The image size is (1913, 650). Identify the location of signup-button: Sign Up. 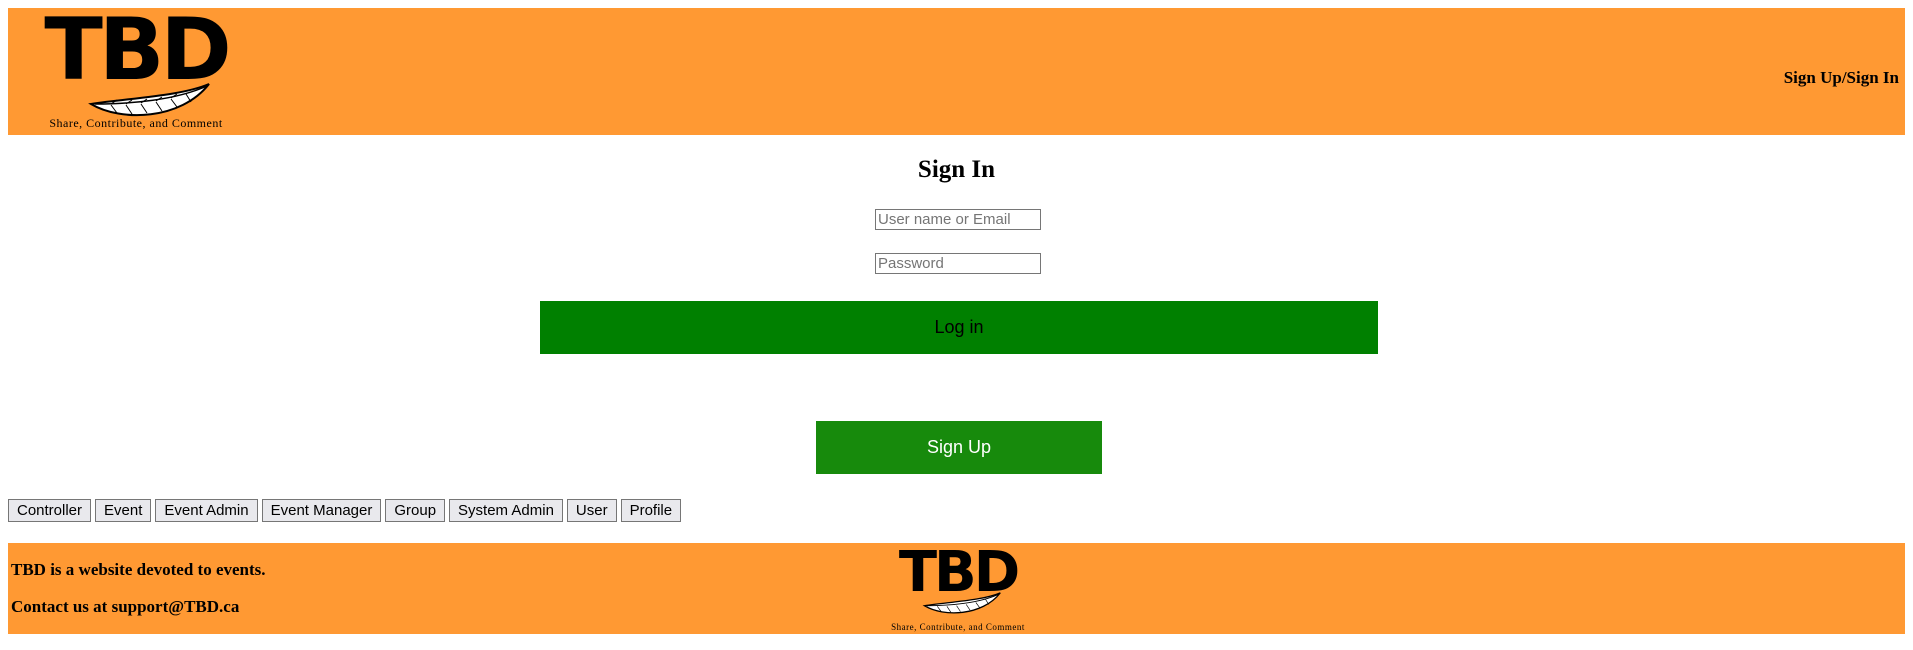
(959, 447).